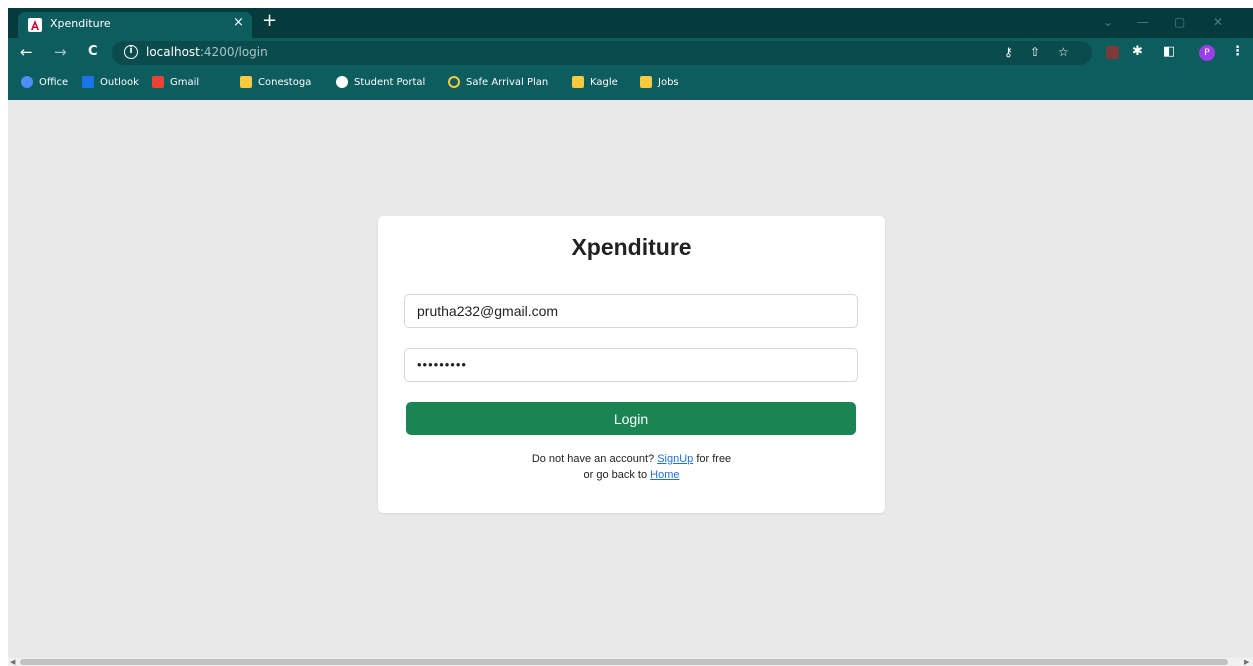  What do you see at coordinates (1246, 662) in the screenshot?
I see `scroll-right-icon: ▶` at bounding box center [1246, 662].